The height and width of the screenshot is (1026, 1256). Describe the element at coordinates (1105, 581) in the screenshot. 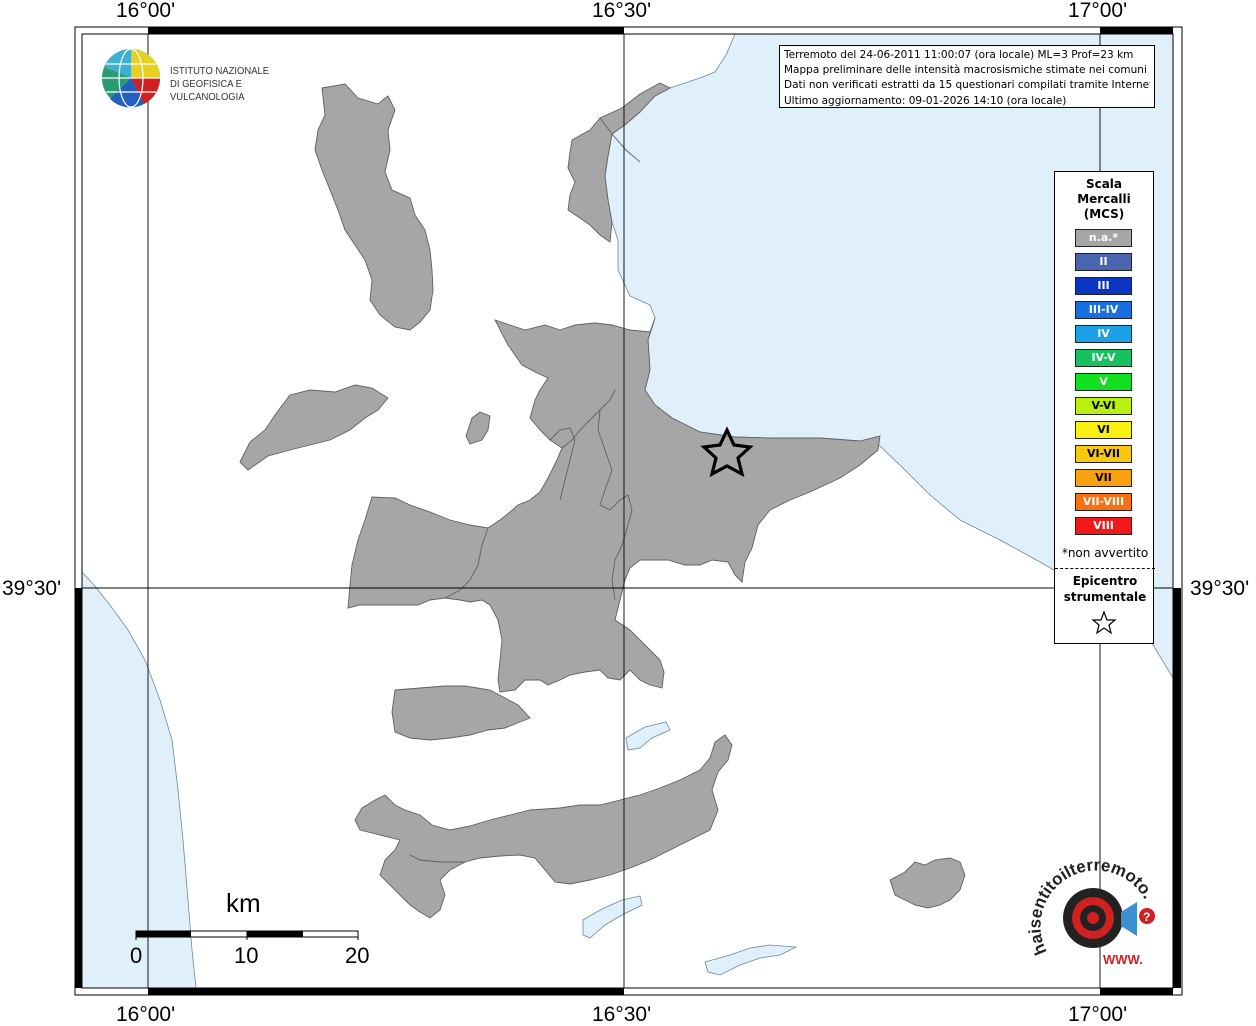

I see `legend-epicenter-line1: Epicentro` at that location.